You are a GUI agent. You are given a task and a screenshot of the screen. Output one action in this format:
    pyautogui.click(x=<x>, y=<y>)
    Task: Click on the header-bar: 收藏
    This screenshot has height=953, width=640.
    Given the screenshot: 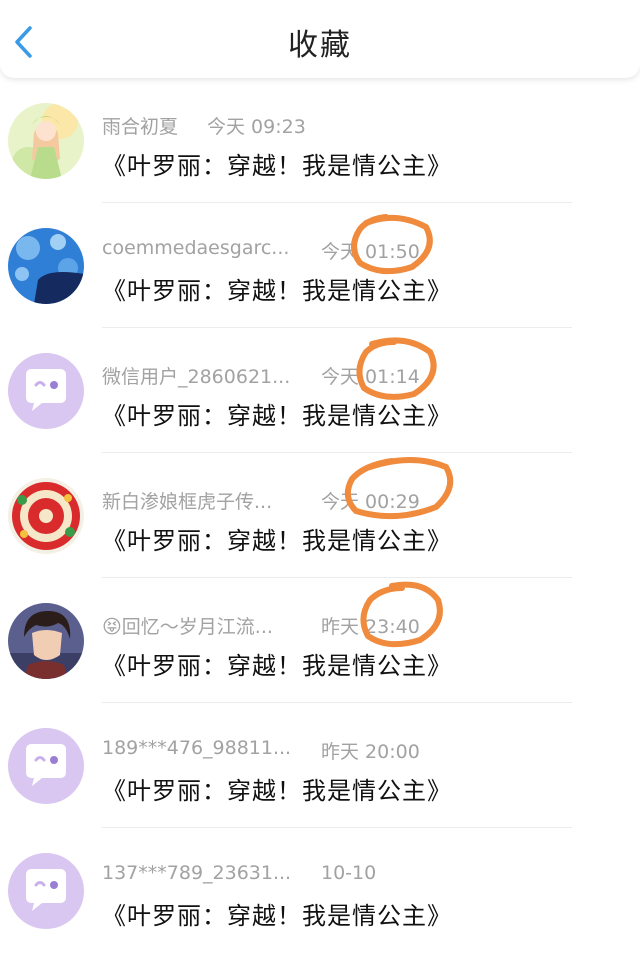 What is the action you would take?
    pyautogui.click(x=320, y=39)
    